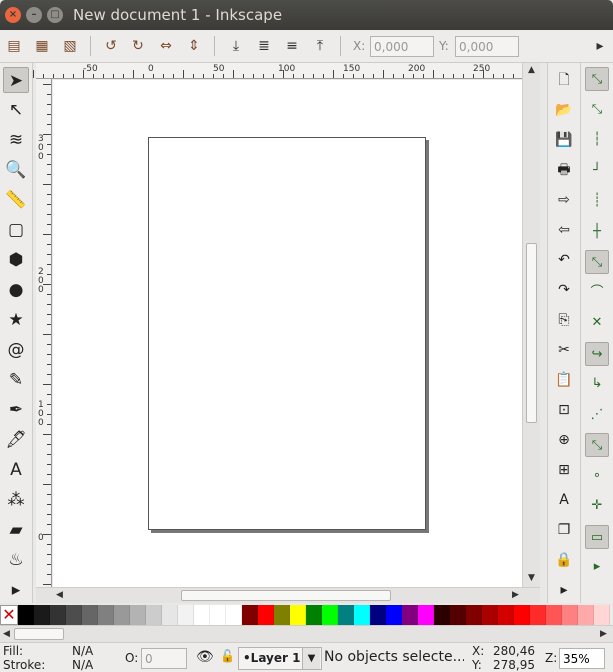 This screenshot has height=672, width=613. I want to click on y-input, so click(487, 46).